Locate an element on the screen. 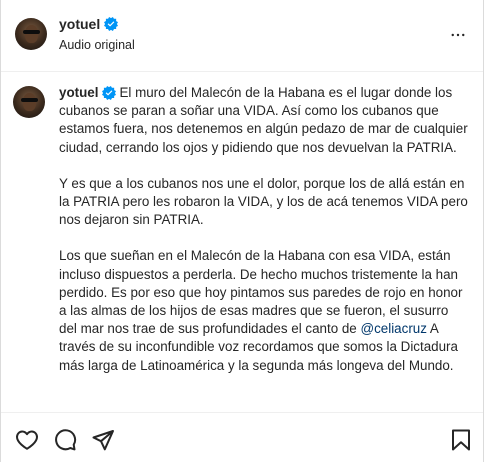 The width and height of the screenshot is (486, 462). bookmark-icon is located at coordinates (461, 440).